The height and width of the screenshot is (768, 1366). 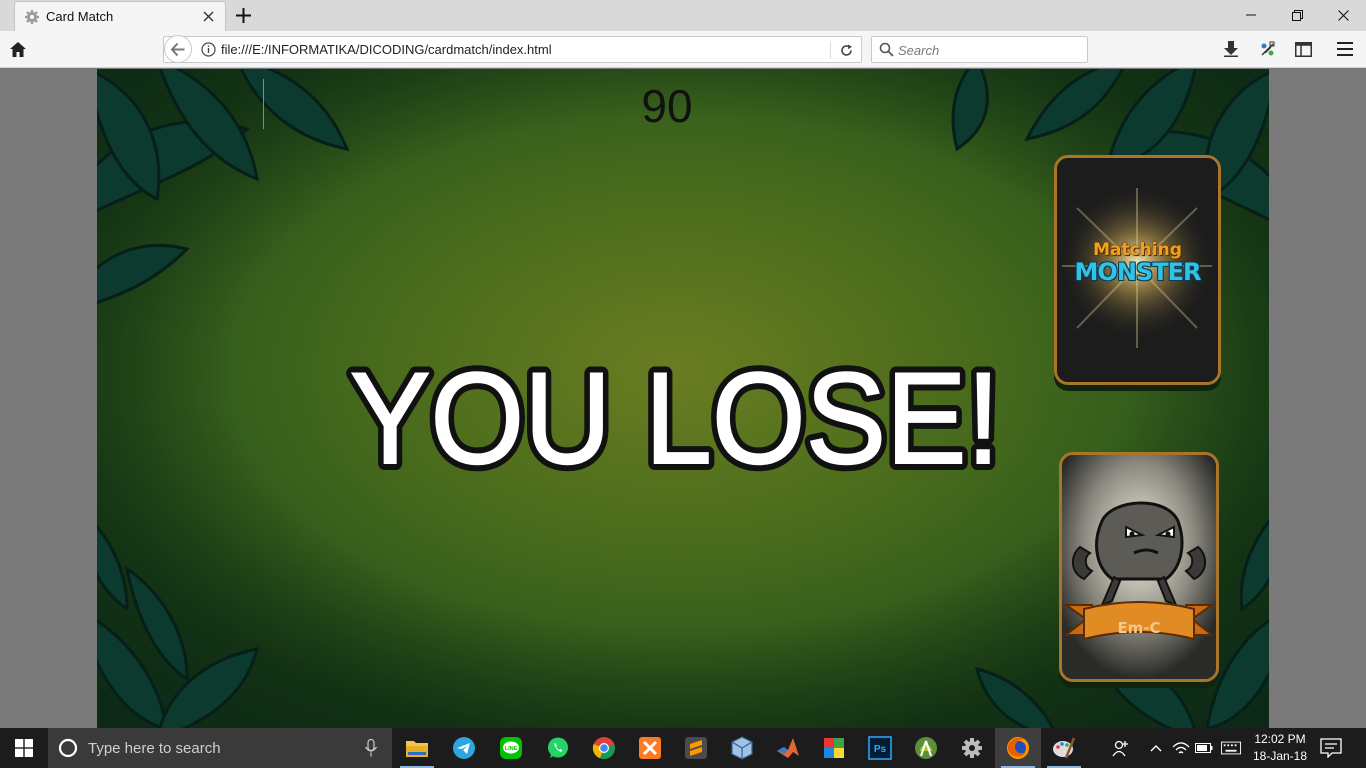 I want to click on url-separator, so click(x=830, y=50).